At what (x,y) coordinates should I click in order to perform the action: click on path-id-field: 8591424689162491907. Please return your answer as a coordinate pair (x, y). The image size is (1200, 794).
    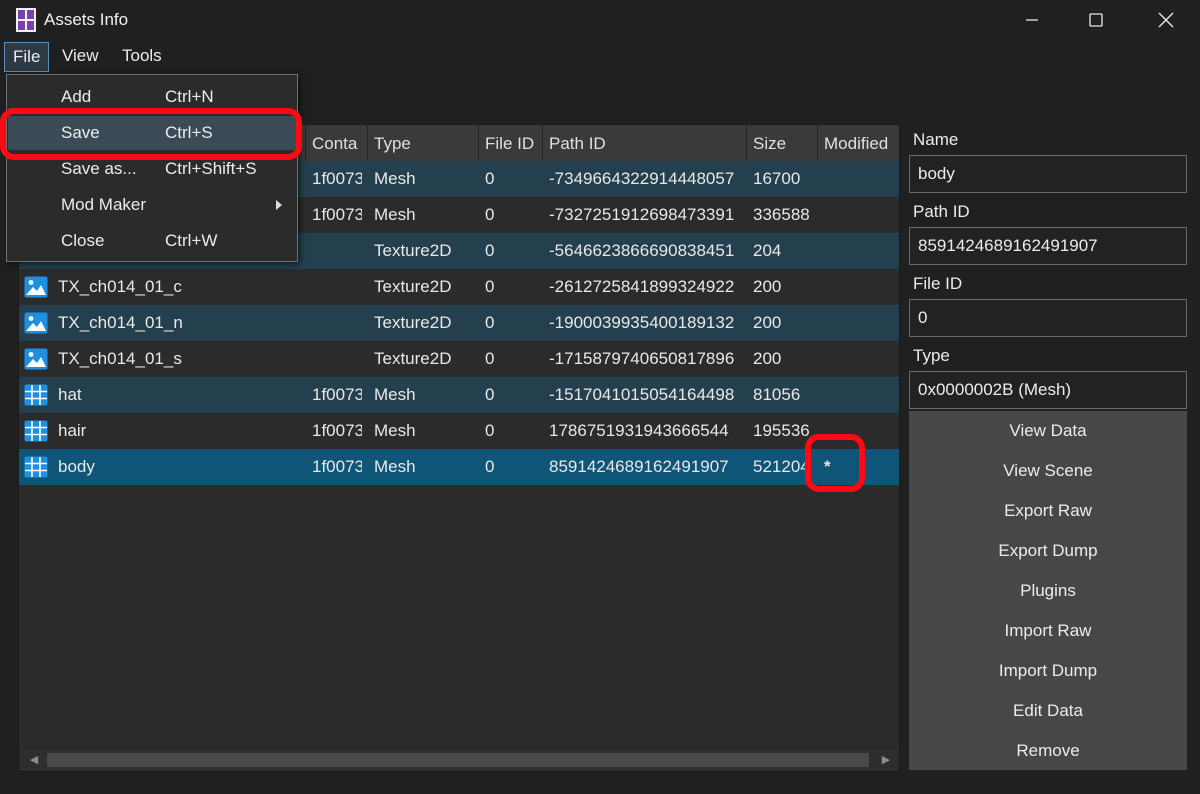
    Looking at the image, I should click on (1048, 246).